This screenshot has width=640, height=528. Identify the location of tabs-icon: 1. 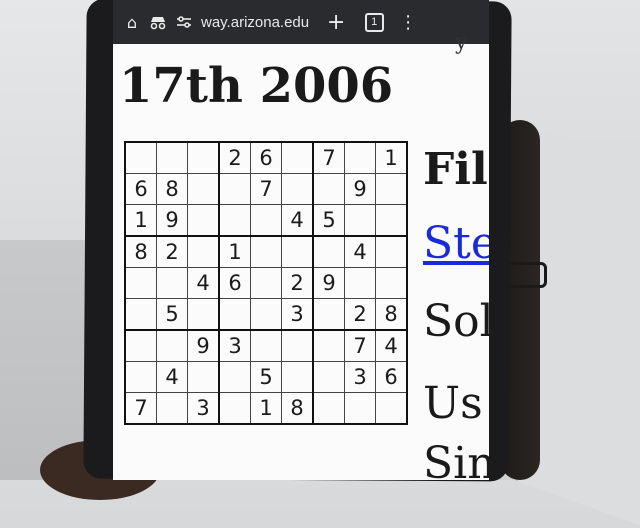
(374, 22).